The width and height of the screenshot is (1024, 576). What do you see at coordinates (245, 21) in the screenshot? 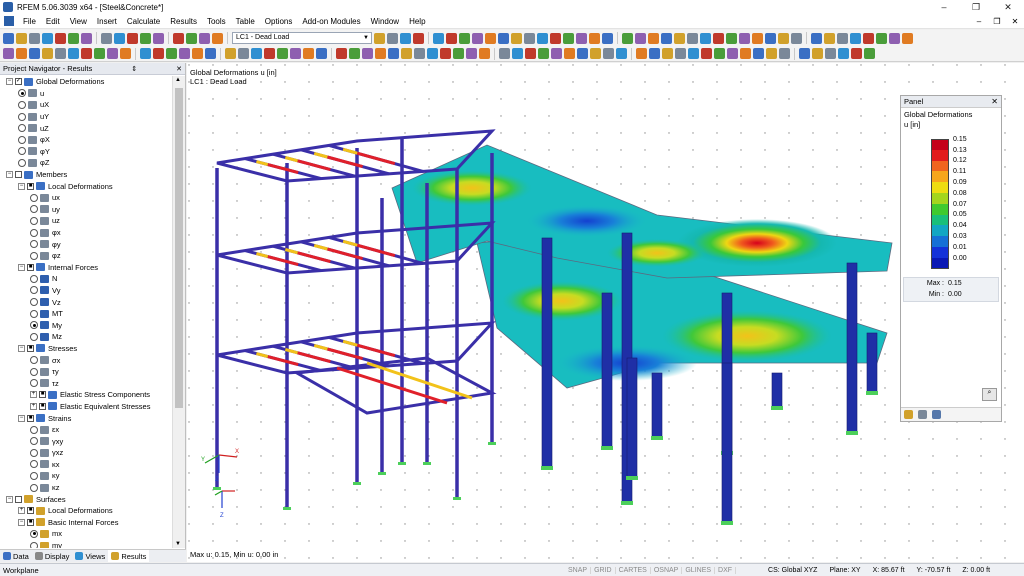
I see `menu-table: Table` at bounding box center [245, 21].